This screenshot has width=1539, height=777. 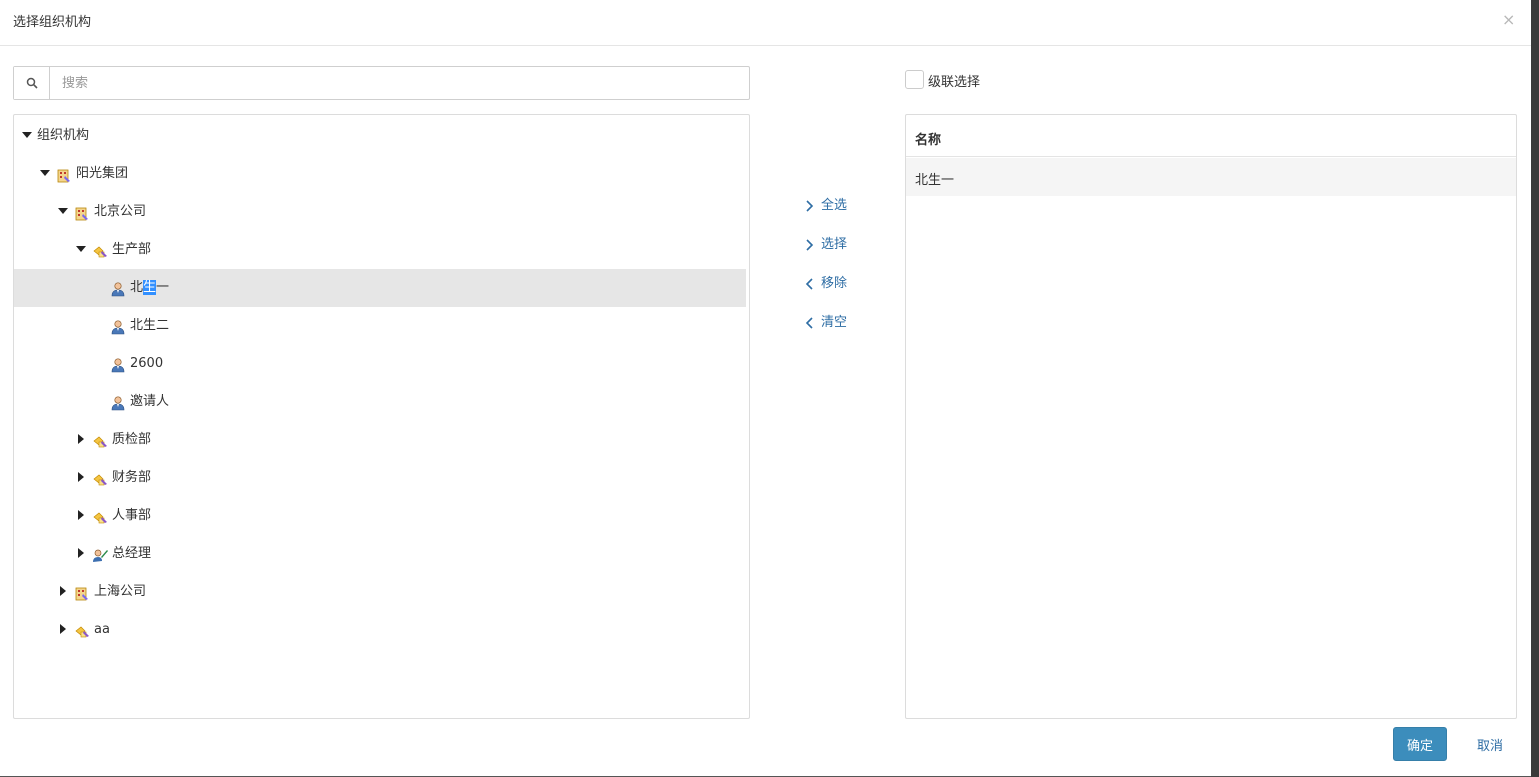 I want to click on cascade-checkbox, so click(x=914, y=79).